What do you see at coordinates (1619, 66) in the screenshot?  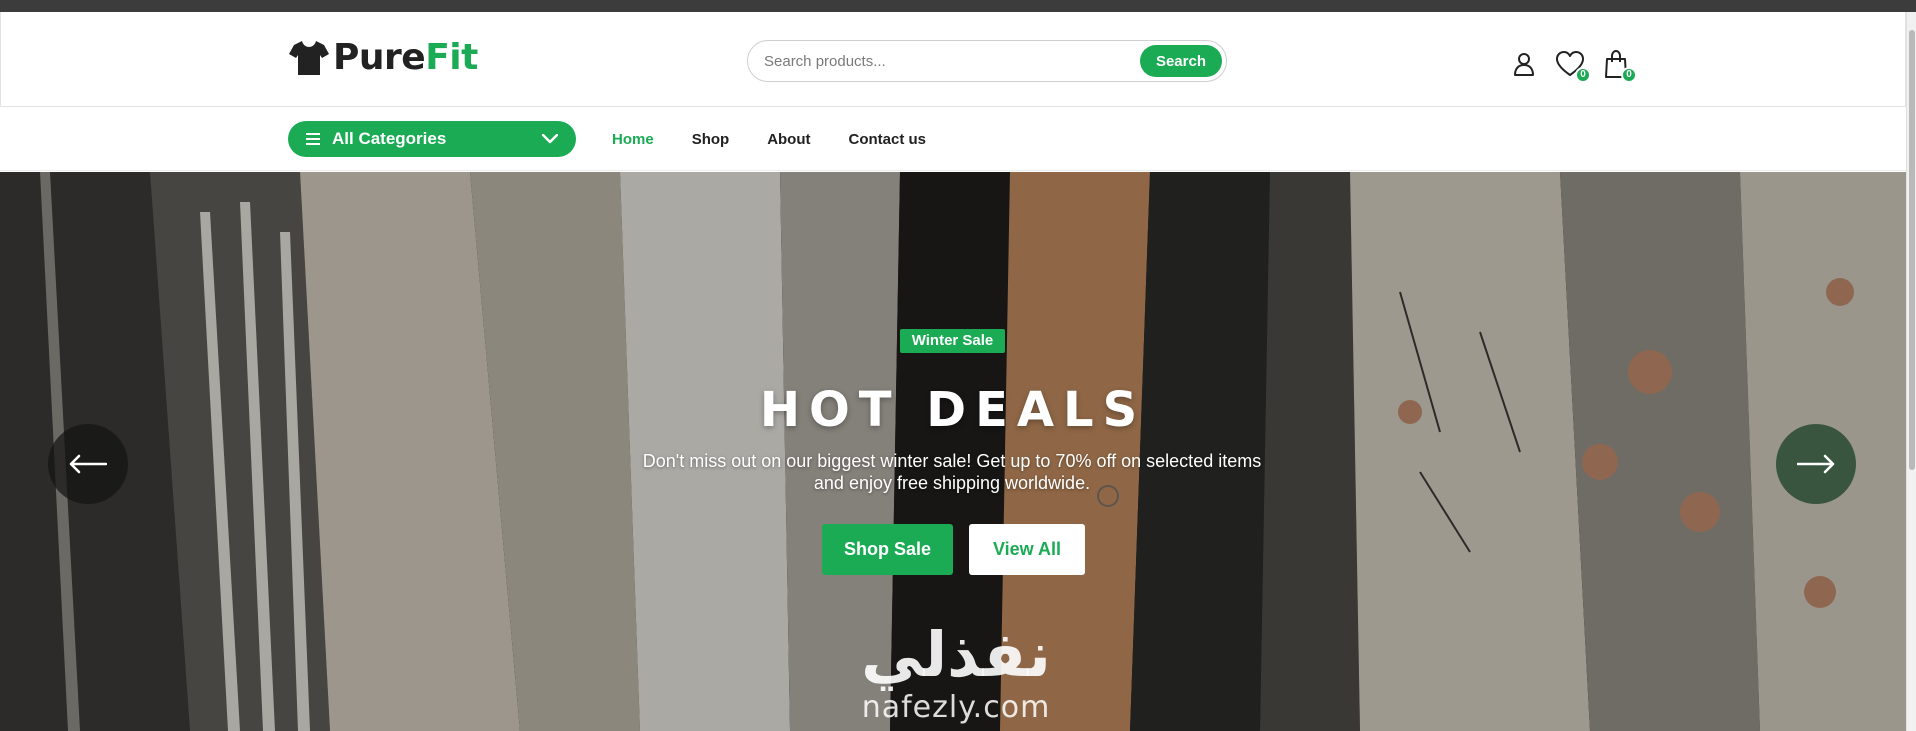 I see `cart-button: 0` at bounding box center [1619, 66].